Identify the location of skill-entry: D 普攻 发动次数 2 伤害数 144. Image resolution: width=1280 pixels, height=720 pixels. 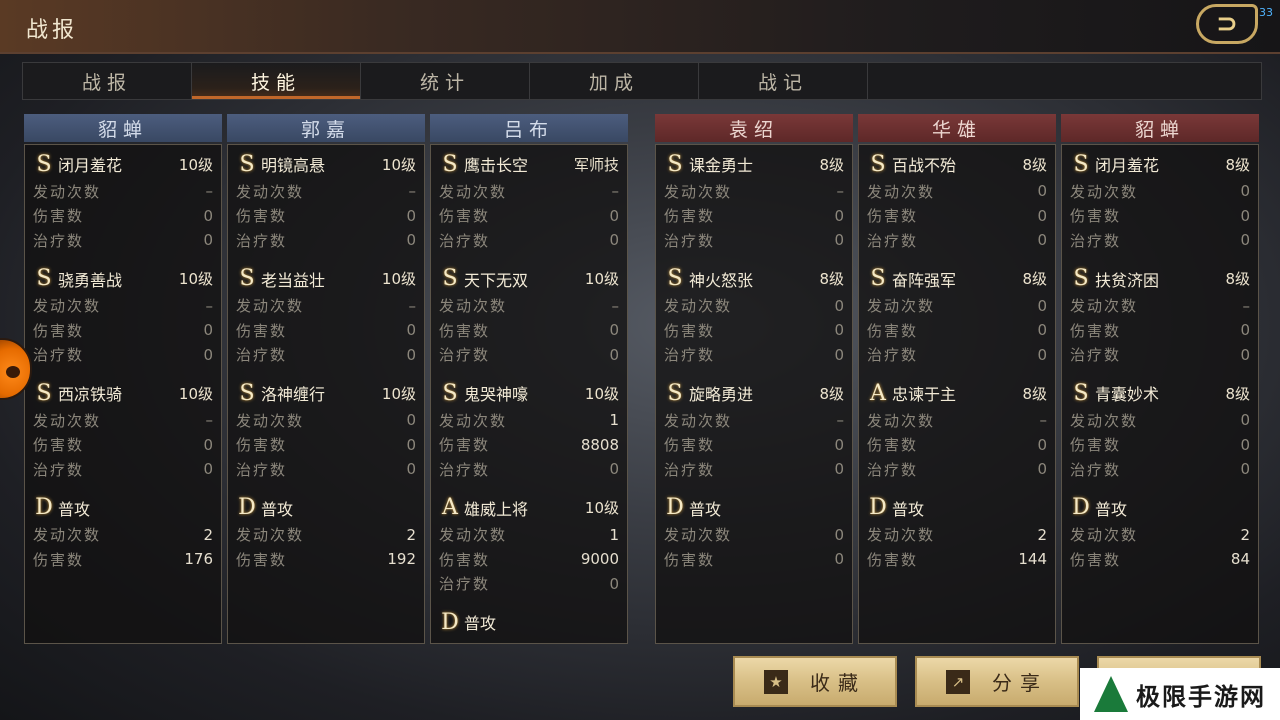
(957, 532).